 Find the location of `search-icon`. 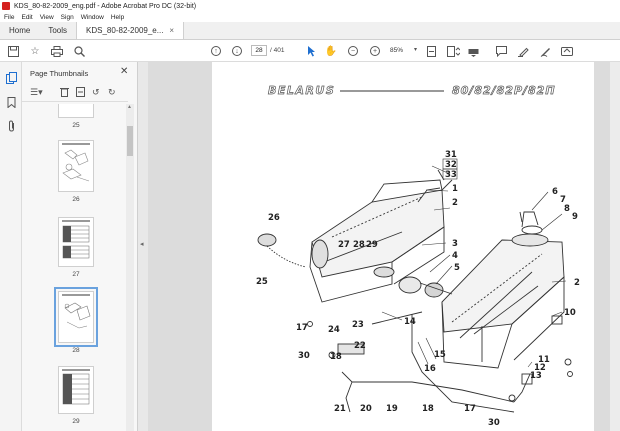

search-icon is located at coordinates (79, 51).